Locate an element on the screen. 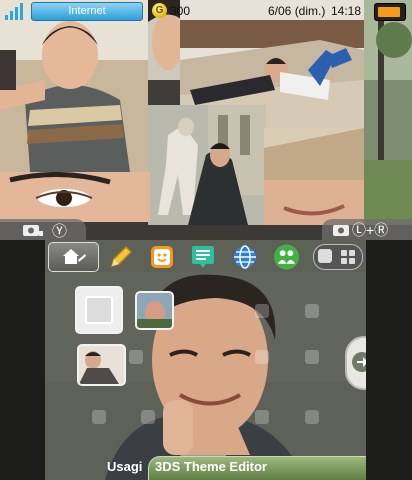 This screenshot has width=412, height=480. user-name: Usagi is located at coordinates (125, 466).